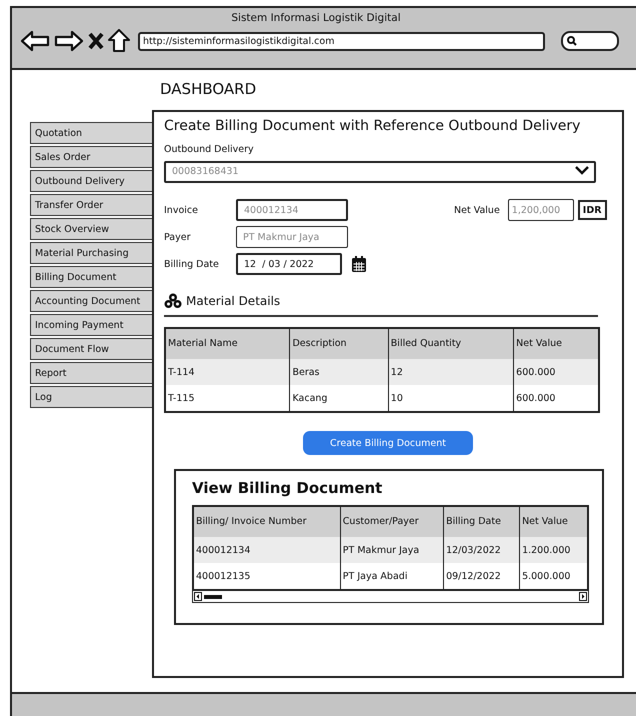  I want to click on column-header: Customer/Payer, so click(392, 521).